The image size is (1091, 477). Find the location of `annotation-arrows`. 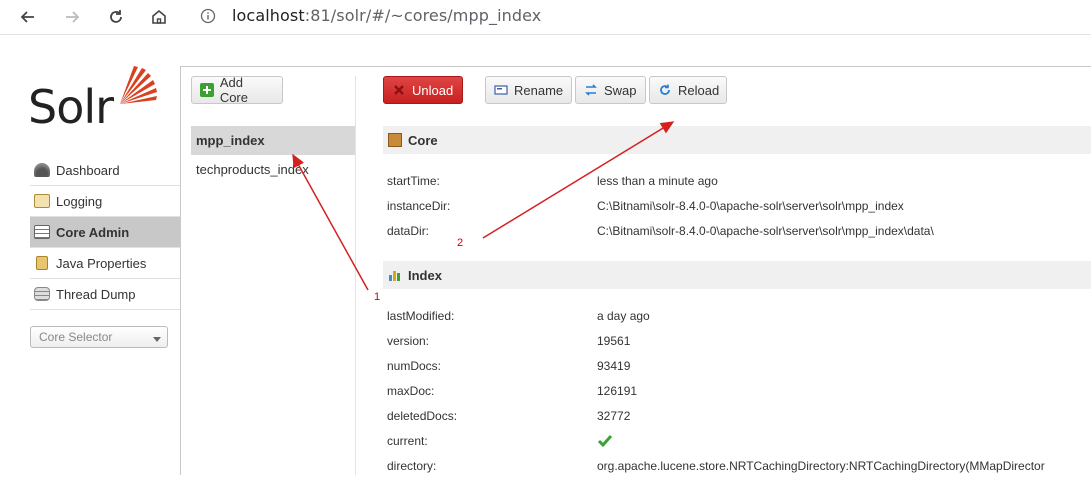

annotation-arrows is located at coordinates (483, 206).